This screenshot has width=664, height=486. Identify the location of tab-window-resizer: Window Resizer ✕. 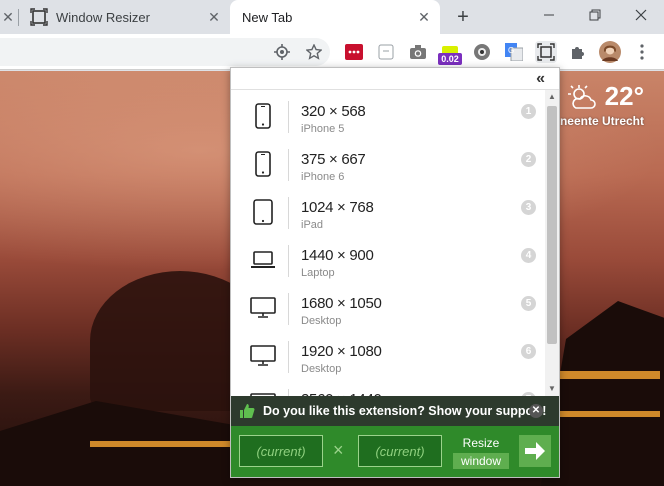
(125, 17).